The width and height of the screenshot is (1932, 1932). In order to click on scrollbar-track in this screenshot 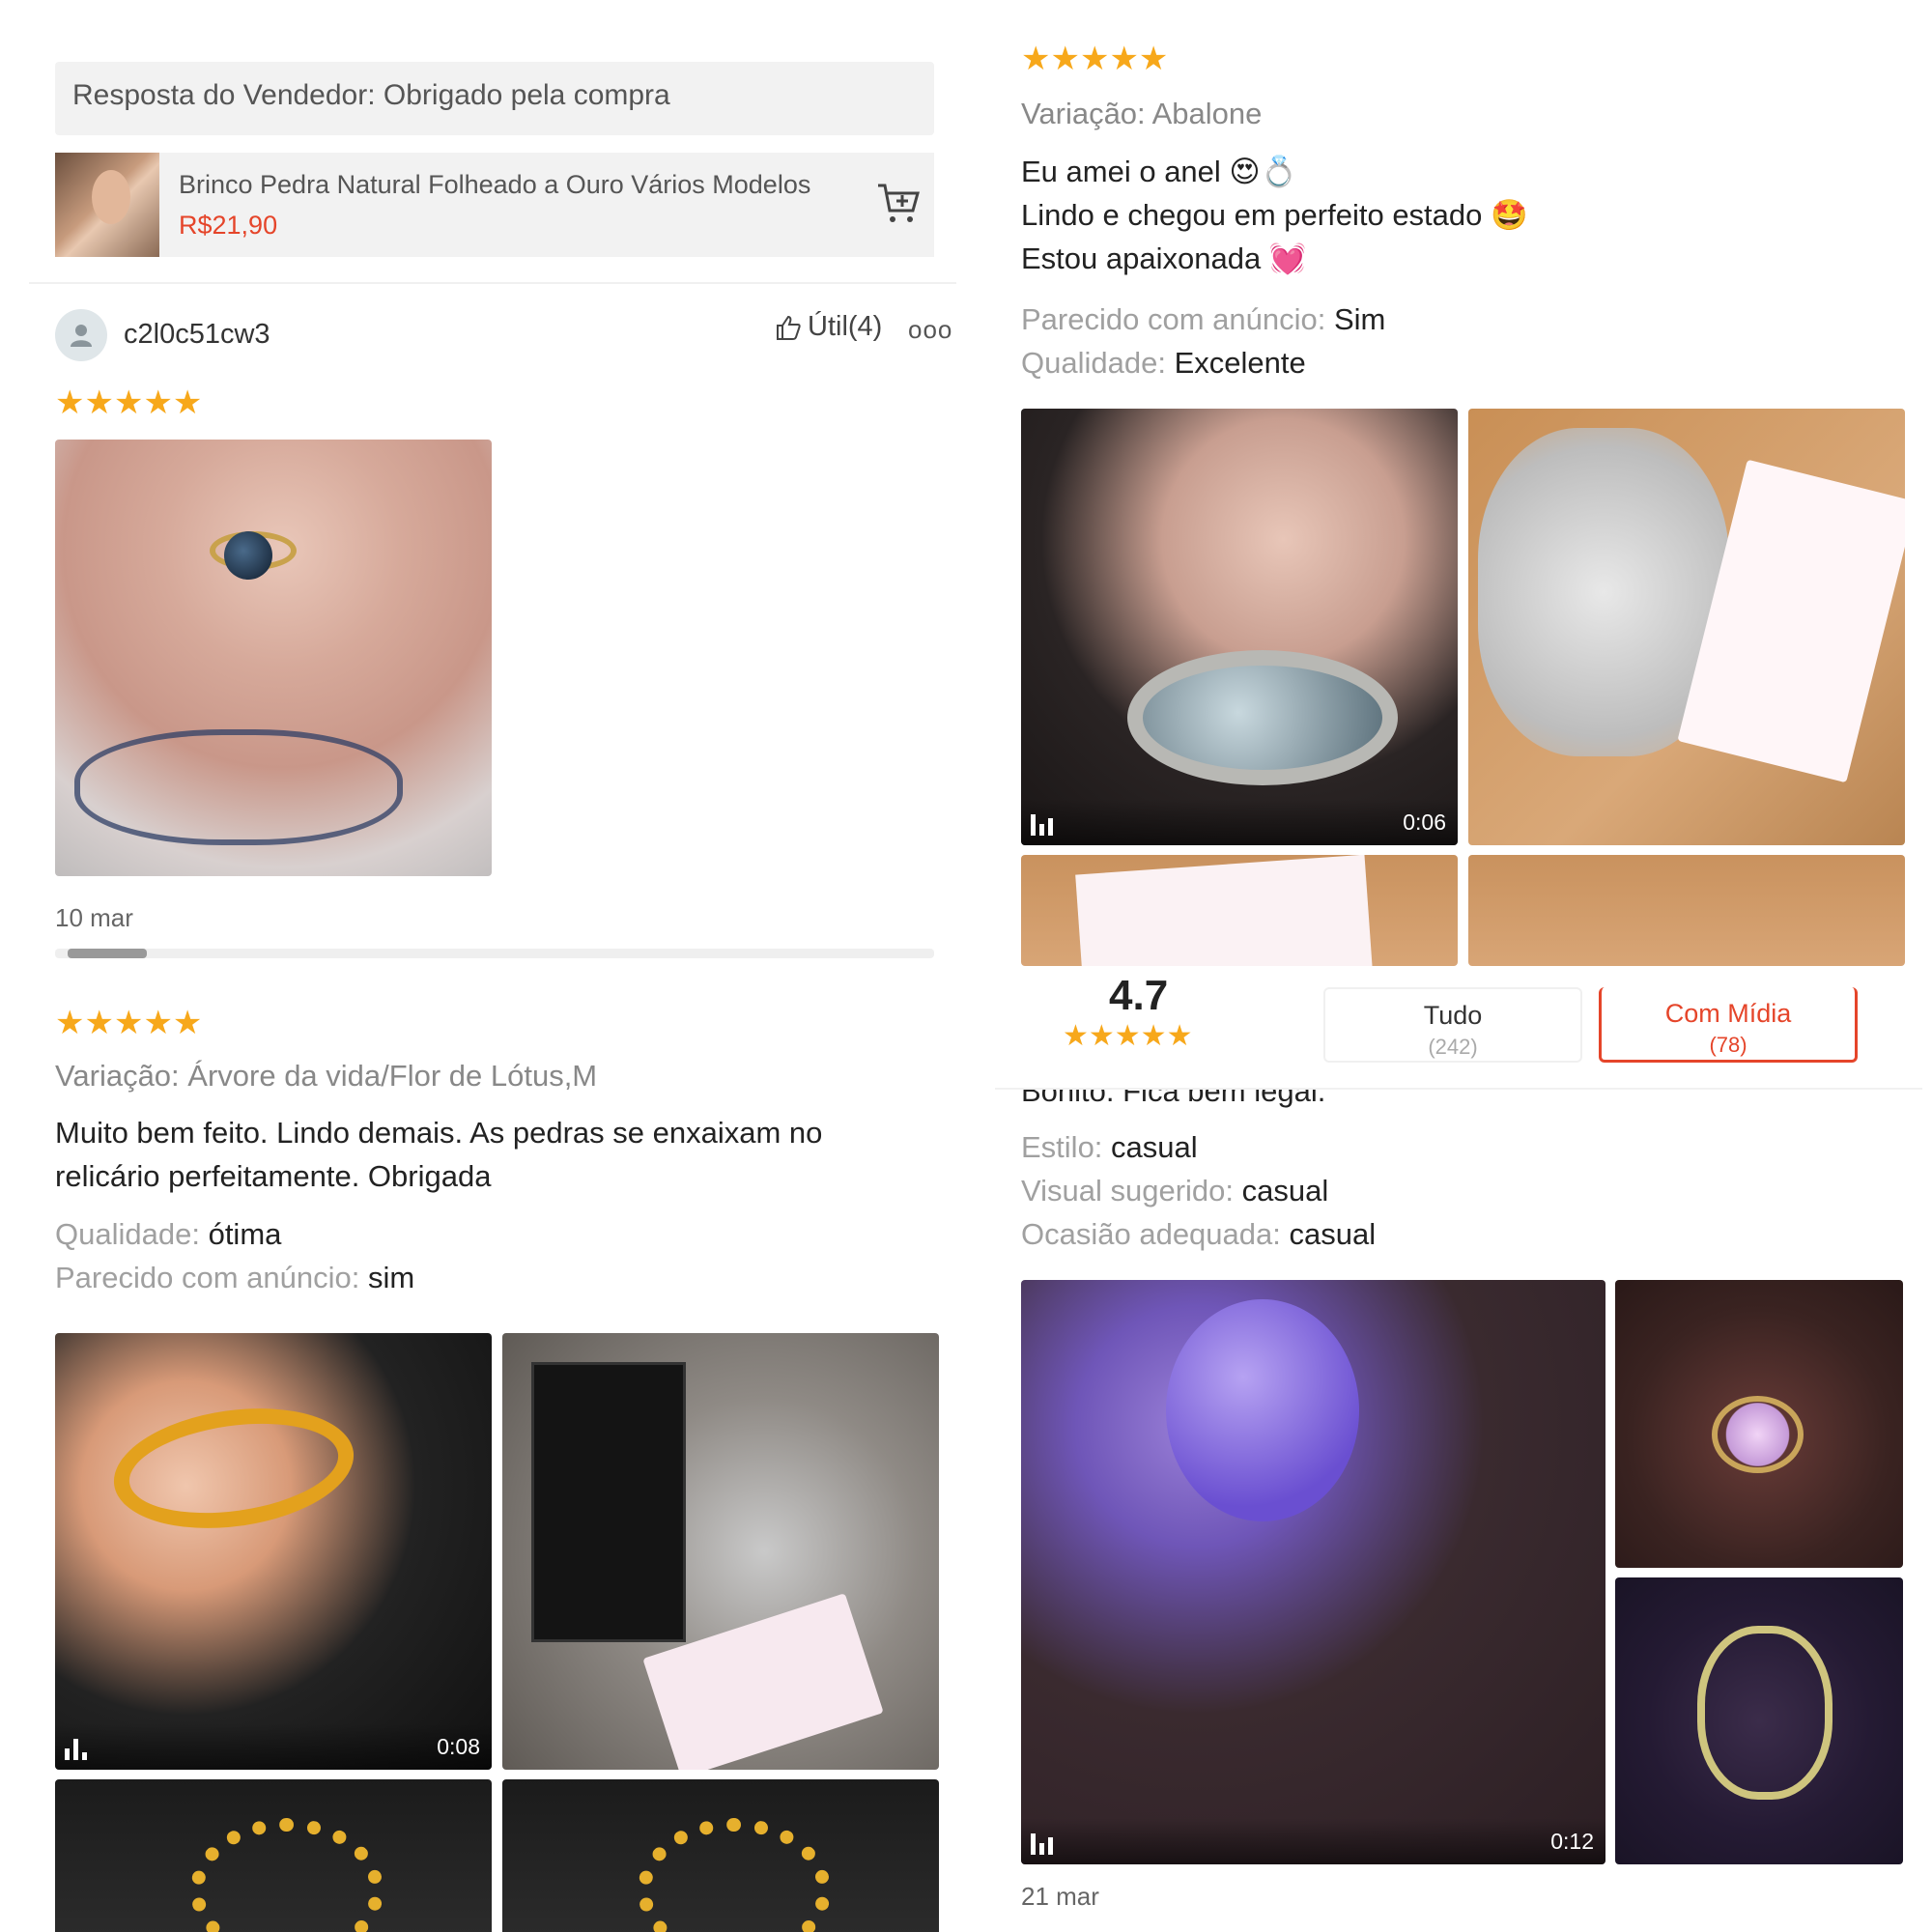, I will do `click(494, 953)`.